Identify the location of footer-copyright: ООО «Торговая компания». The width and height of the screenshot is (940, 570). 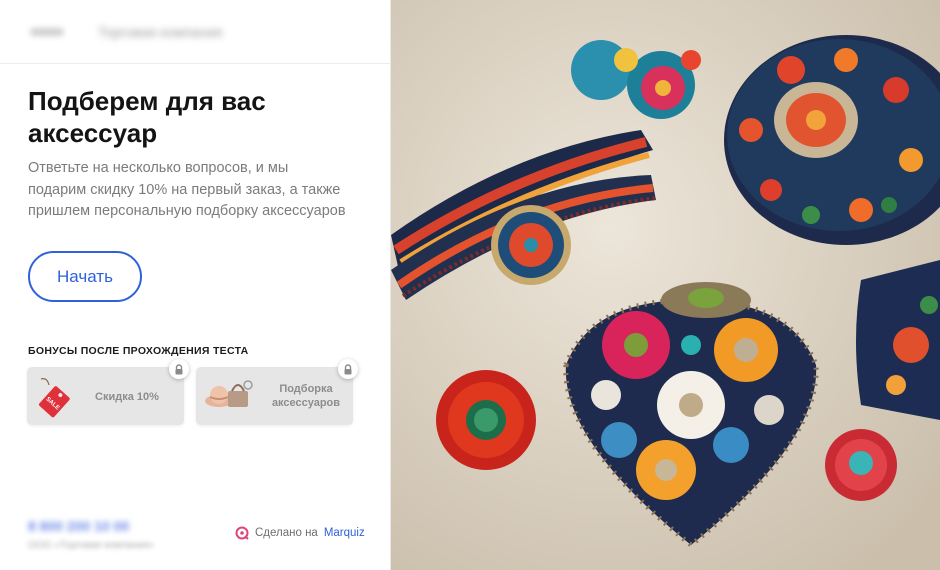
(91, 545).